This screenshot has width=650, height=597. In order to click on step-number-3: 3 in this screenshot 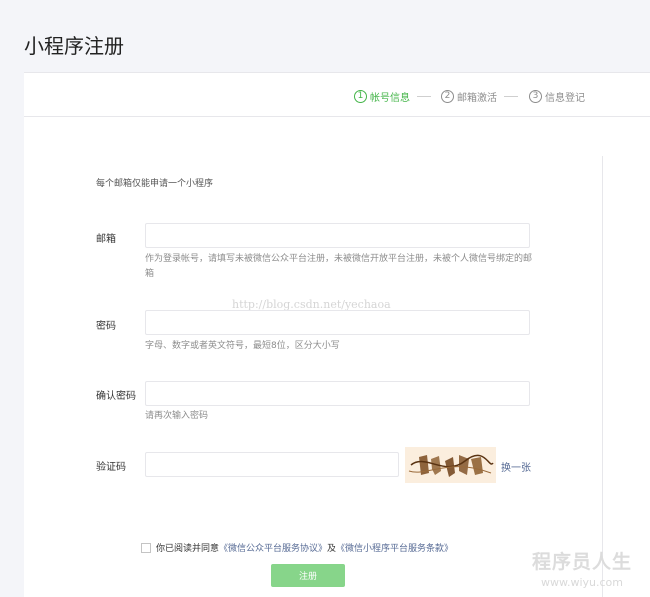, I will do `click(535, 96)`.